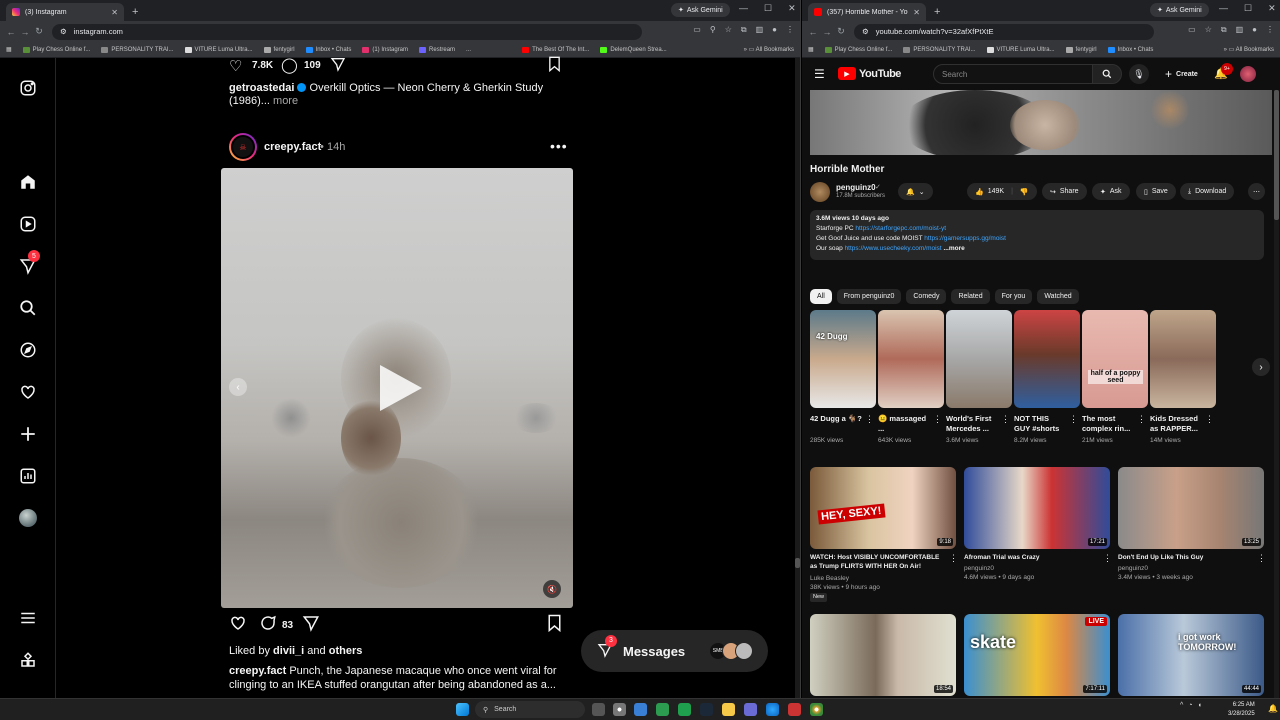  Describe the element at coordinates (1064, 191) in the screenshot. I see `share-button: ↪ Share` at that location.